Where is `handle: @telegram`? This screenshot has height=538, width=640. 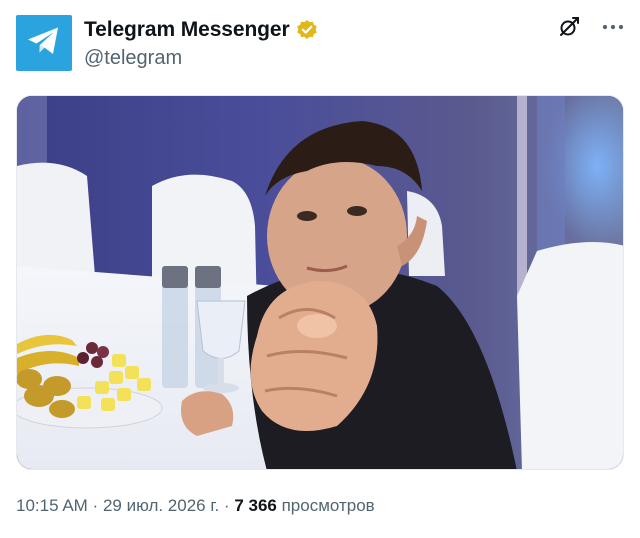
handle: @telegram is located at coordinates (133, 58).